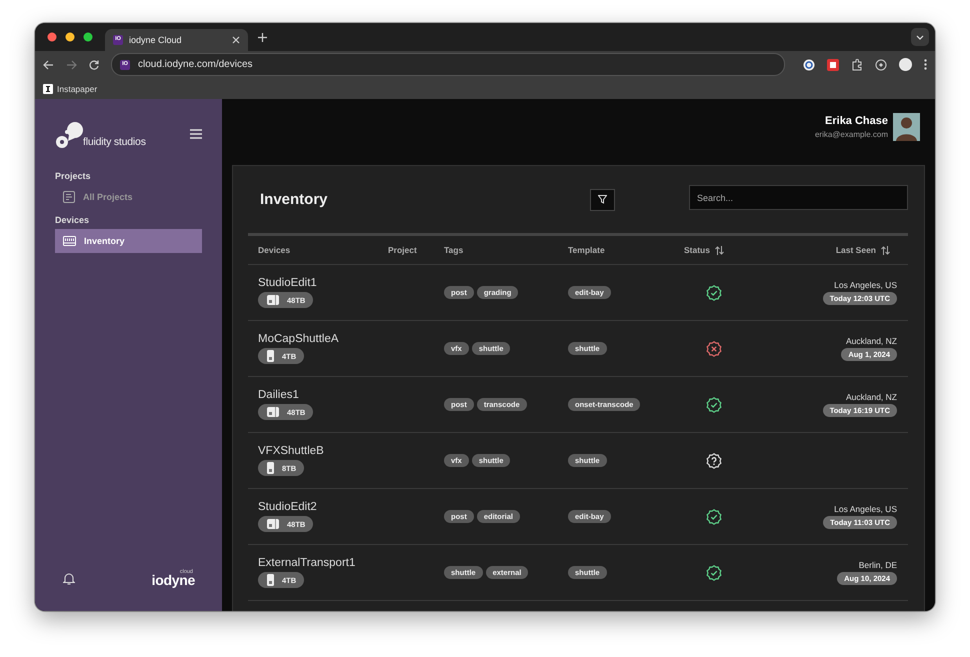  Describe the element at coordinates (278, 395) in the screenshot. I see `device-name: Dailies1` at that location.